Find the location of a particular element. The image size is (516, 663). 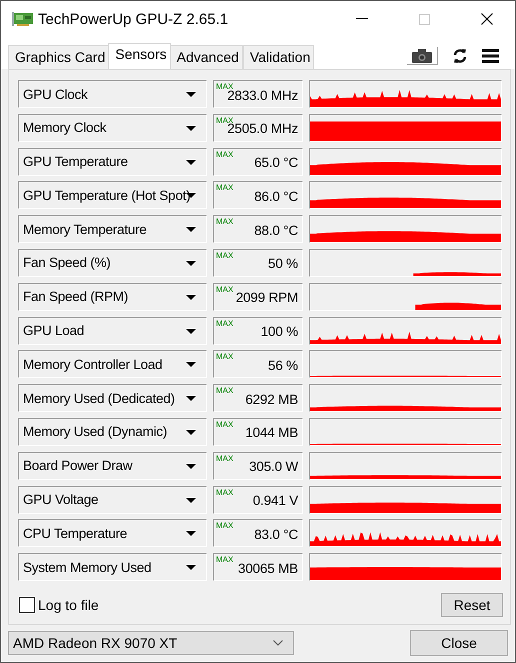

tab: Graphics Card is located at coordinates (59, 57).